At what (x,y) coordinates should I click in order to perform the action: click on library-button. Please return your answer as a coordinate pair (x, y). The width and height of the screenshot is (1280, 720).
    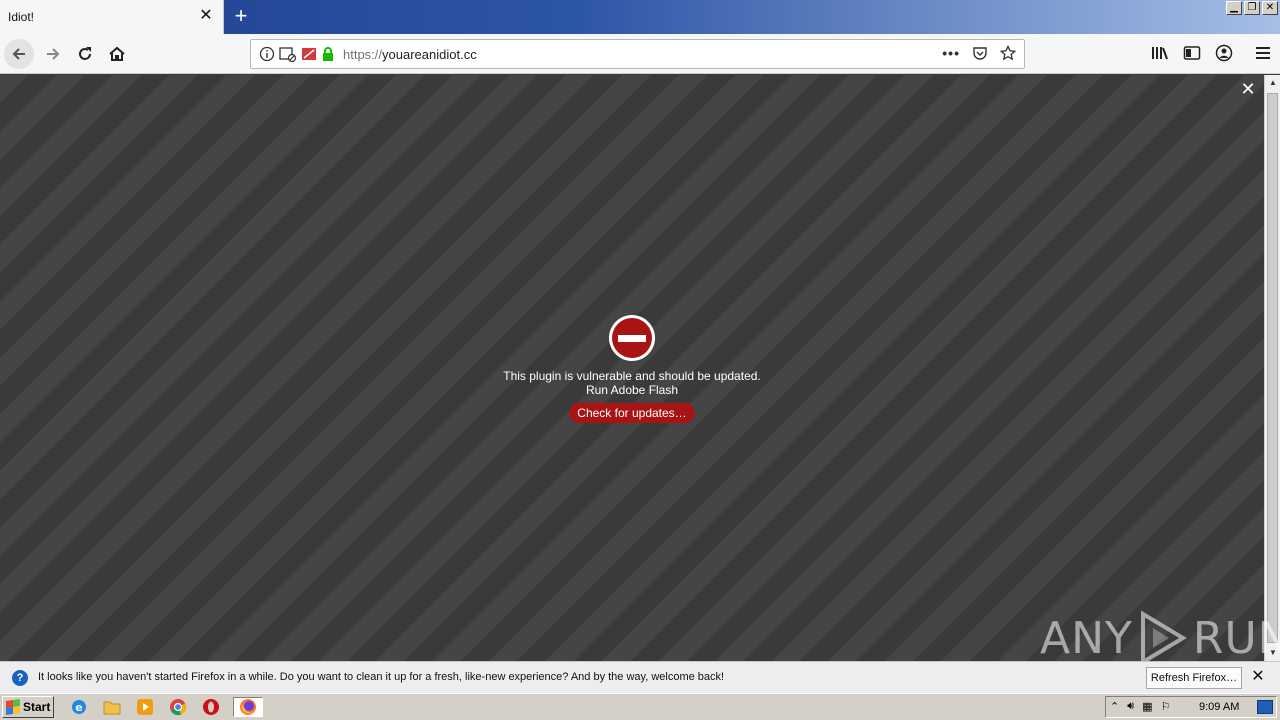
    Looking at the image, I should click on (1160, 53).